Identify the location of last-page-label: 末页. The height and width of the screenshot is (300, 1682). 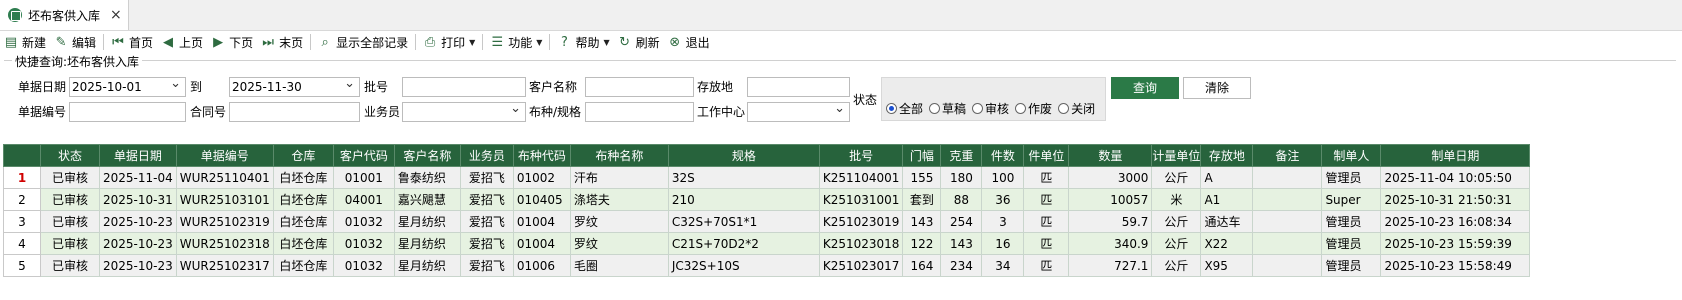
(291, 42).